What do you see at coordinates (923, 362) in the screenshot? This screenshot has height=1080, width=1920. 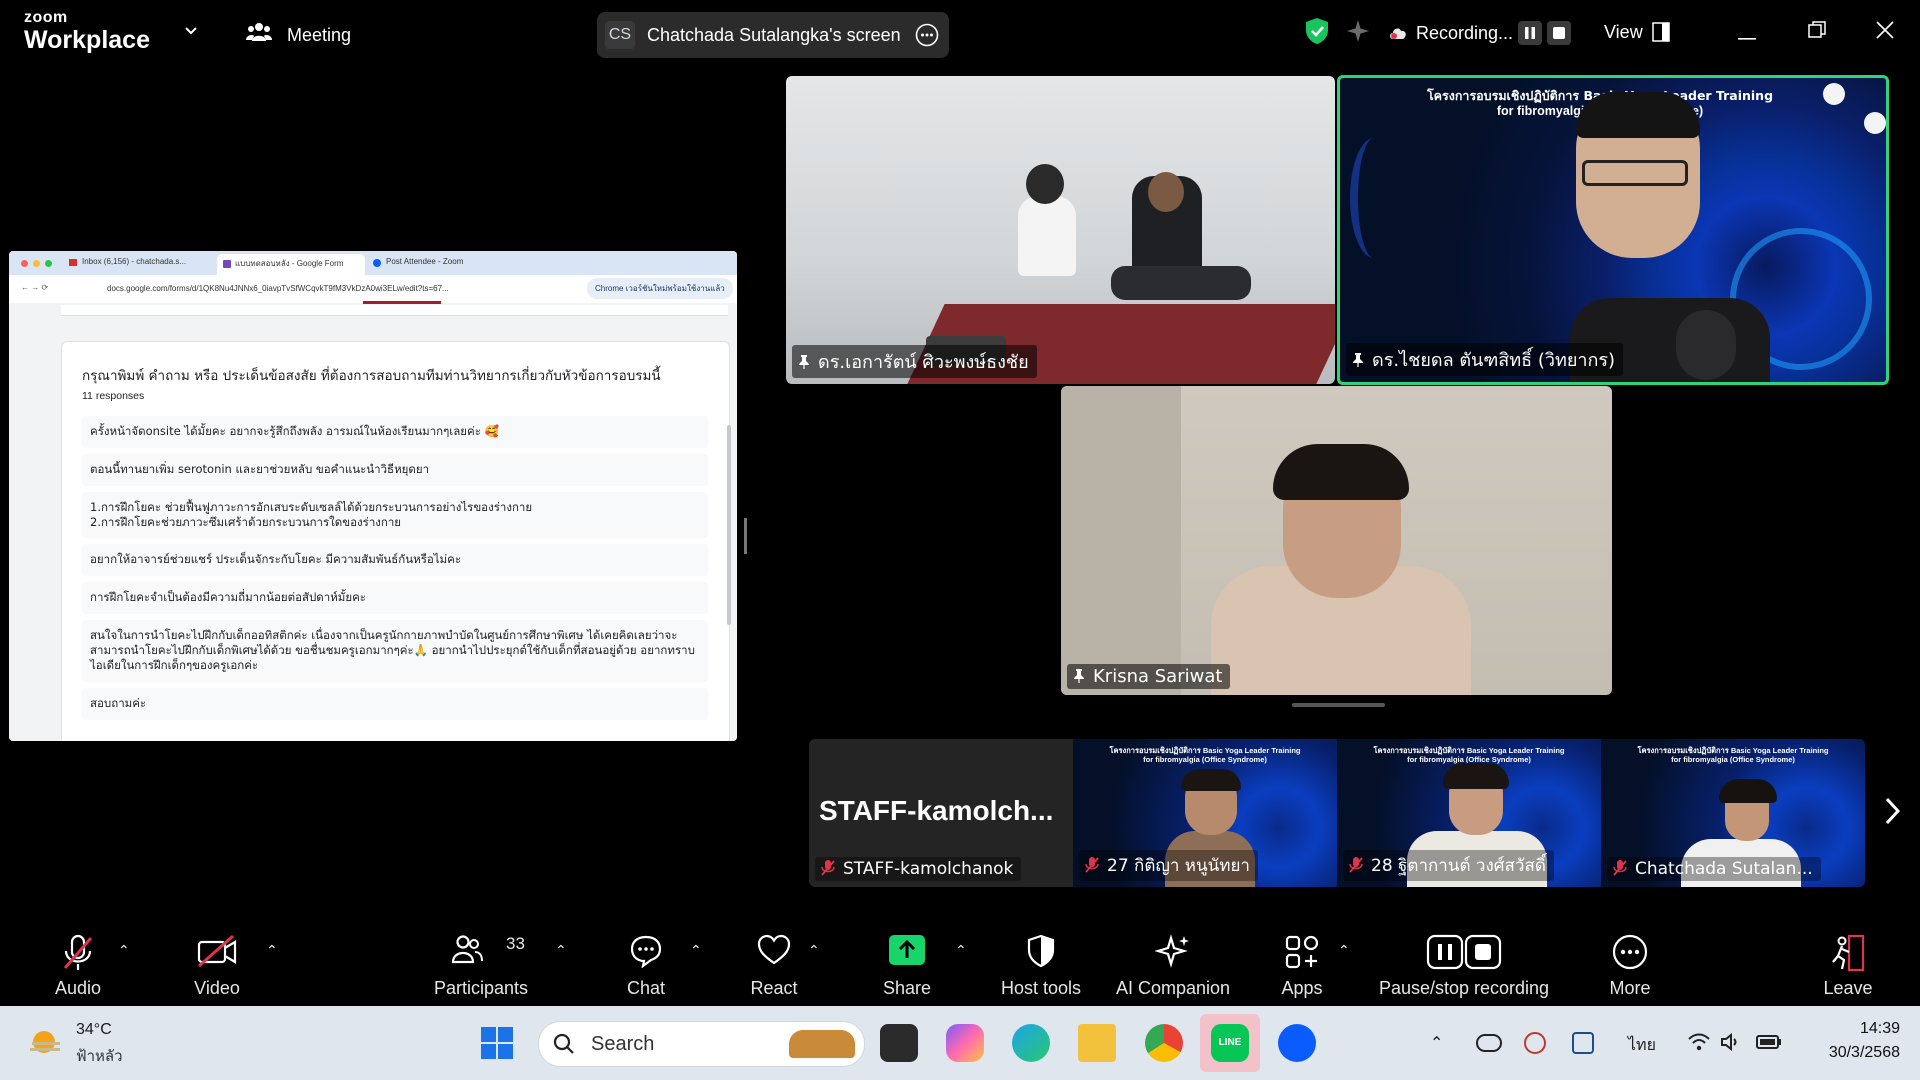 I see `participant-name: ดร.เอการัตน์ ศิวะพงษ์ธงชัย` at bounding box center [923, 362].